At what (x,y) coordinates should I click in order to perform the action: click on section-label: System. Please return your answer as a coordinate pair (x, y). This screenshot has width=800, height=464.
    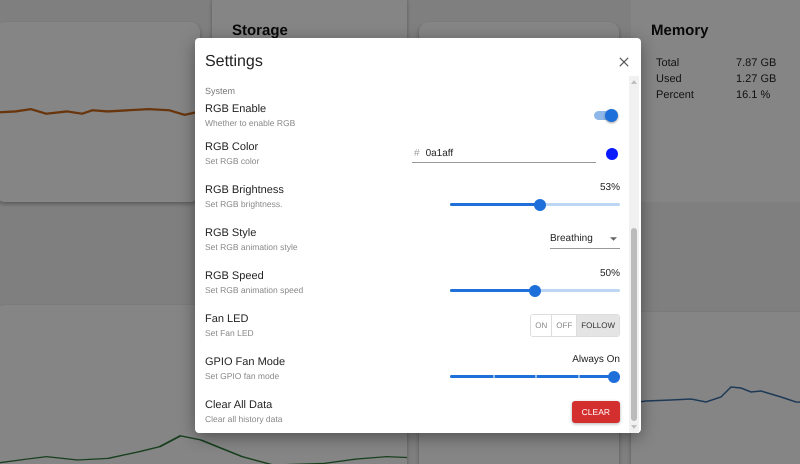
    Looking at the image, I should click on (220, 91).